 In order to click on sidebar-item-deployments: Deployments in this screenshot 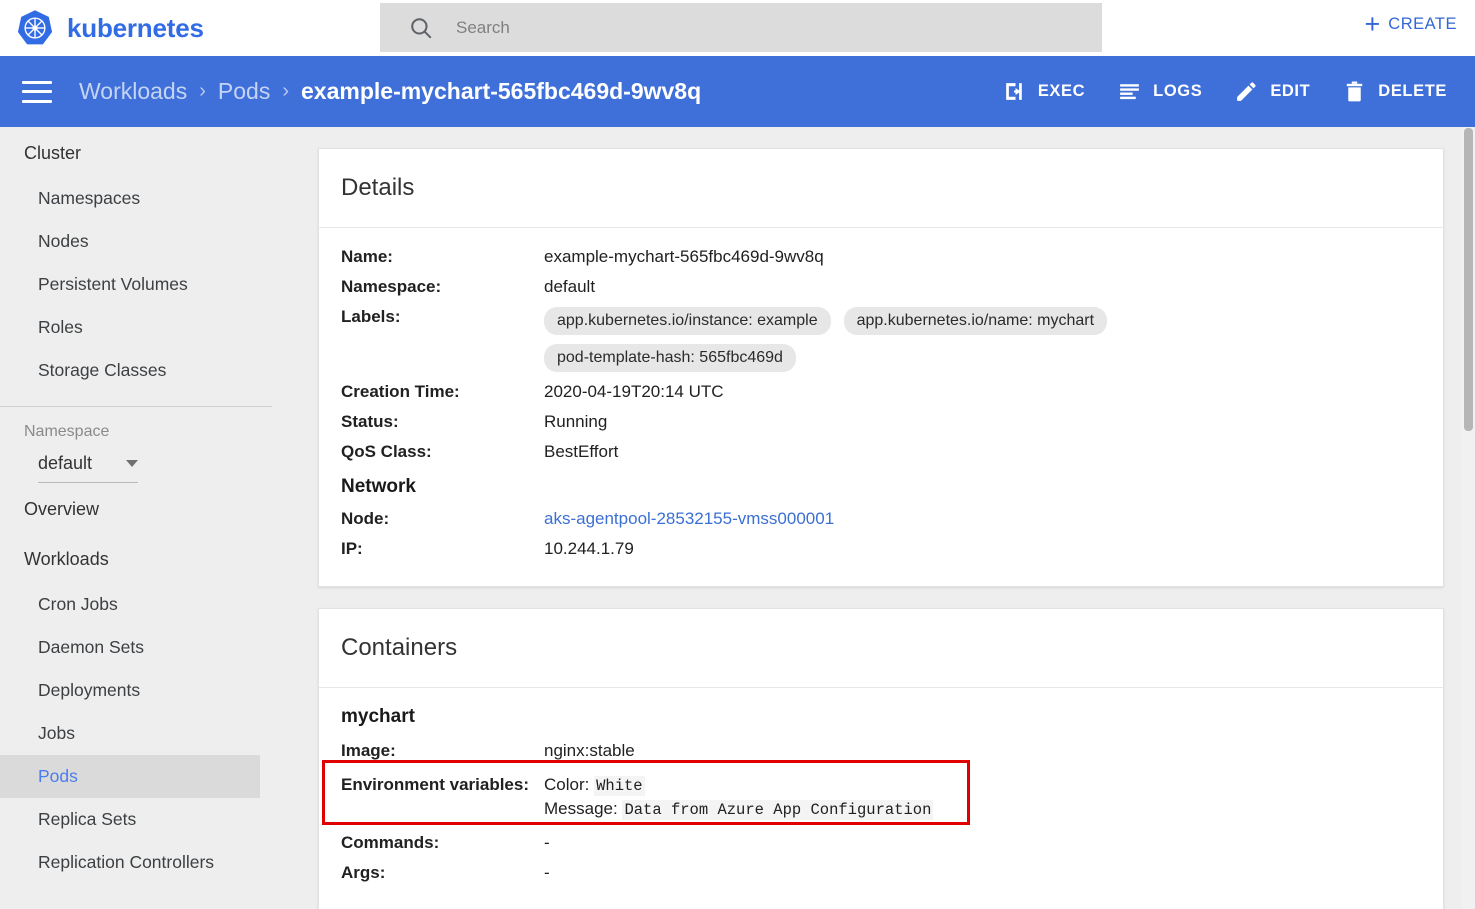, I will do `click(148, 690)`.